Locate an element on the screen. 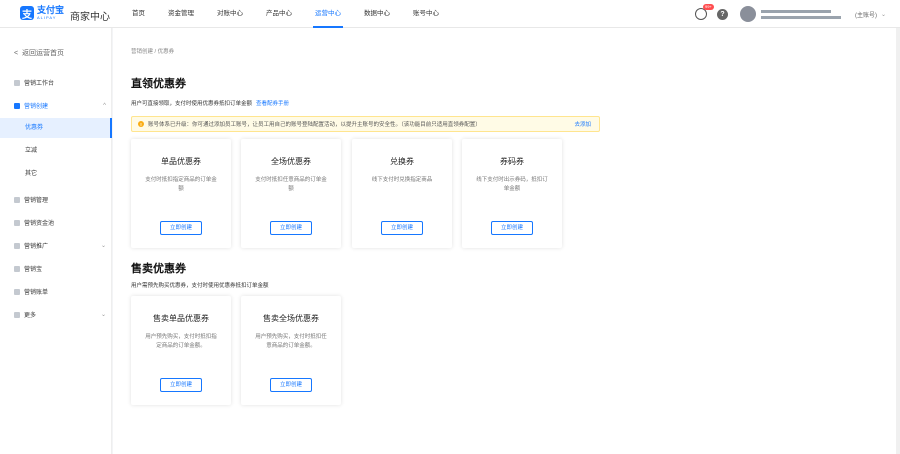 The width and height of the screenshot is (900, 454). nav-data: 数据中心 is located at coordinates (377, 14).